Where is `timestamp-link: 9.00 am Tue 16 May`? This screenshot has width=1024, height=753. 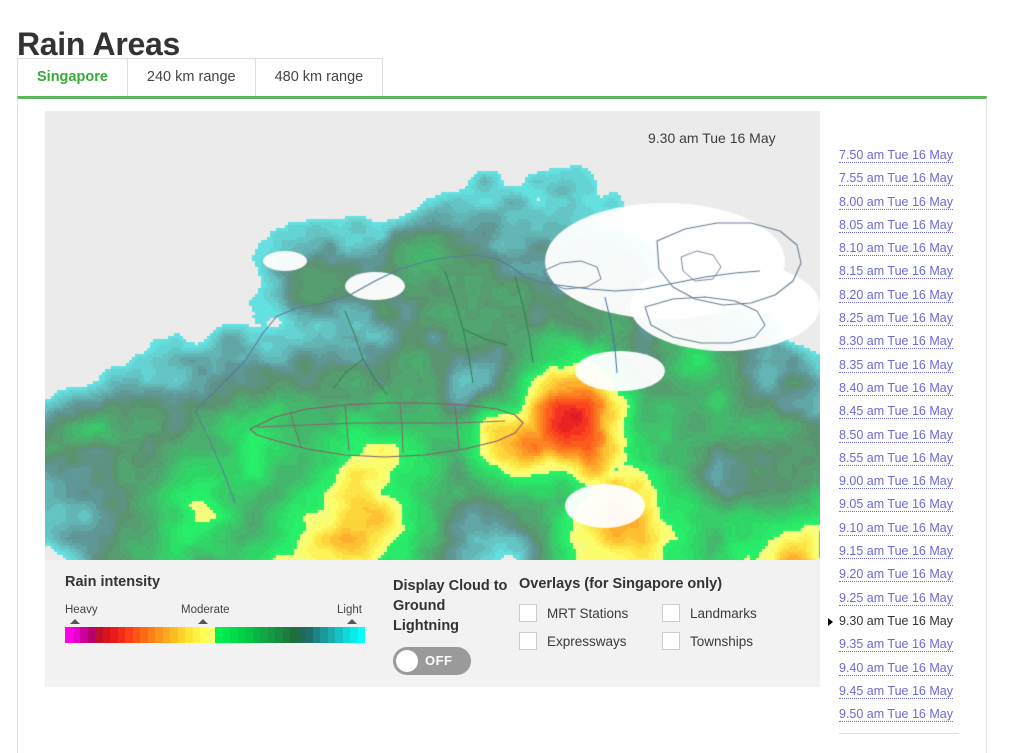 timestamp-link: 9.00 am Tue 16 May is located at coordinates (896, 482).